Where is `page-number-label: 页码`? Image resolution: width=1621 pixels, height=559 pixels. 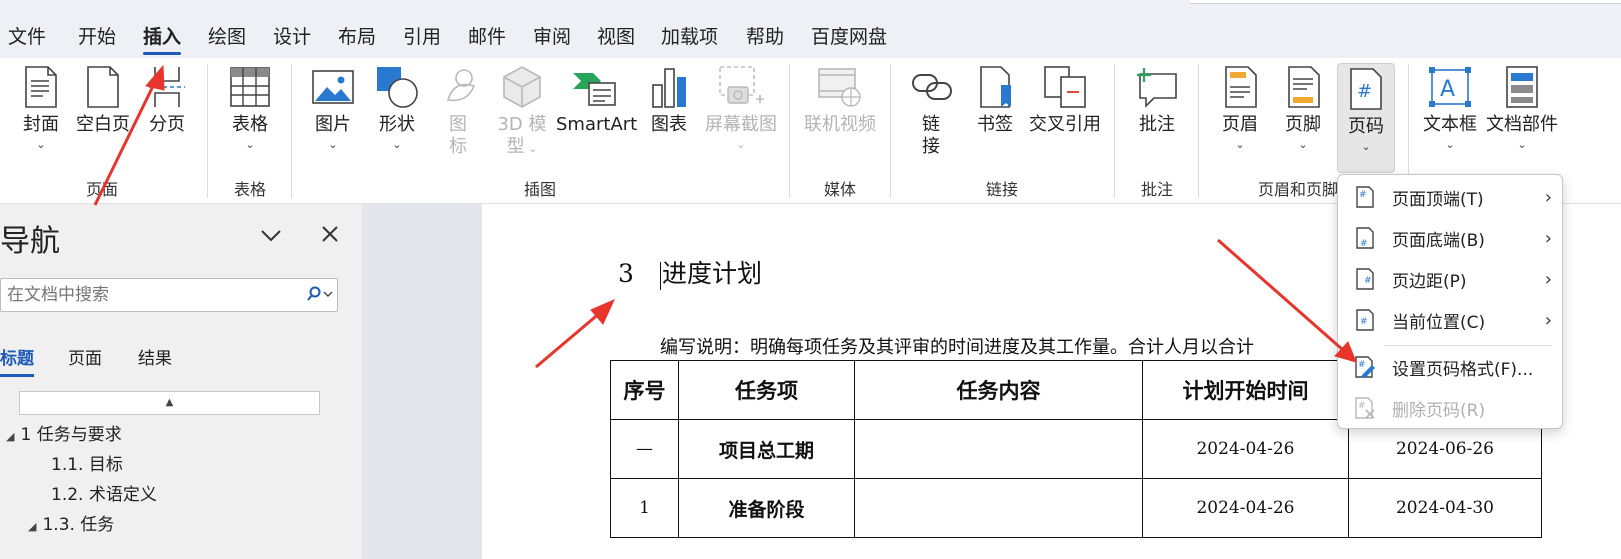 page-number-label: 页码 is located at coordinates (1366, 126).